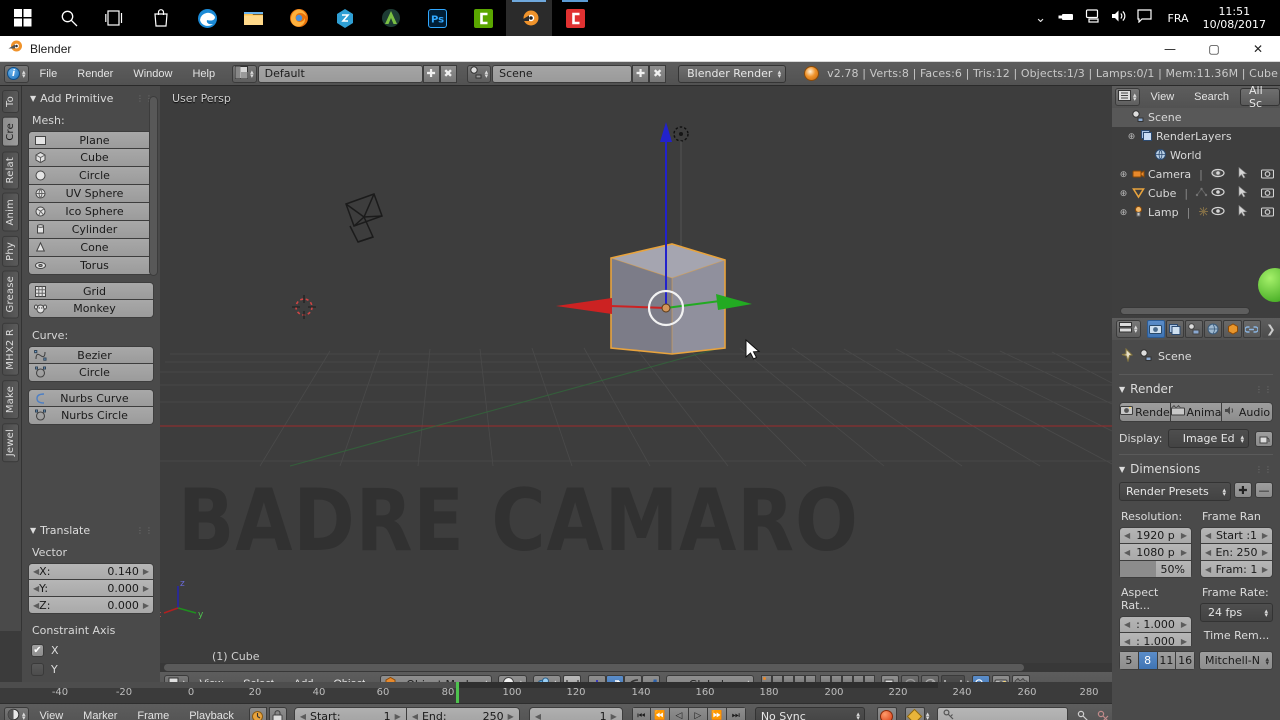 This screenshot has height=720, width=1280. Describe the element at coordinates (1236, 552) in the screenshot. I see `frame-end-field: ◀ En: 250 ▶` at that location.